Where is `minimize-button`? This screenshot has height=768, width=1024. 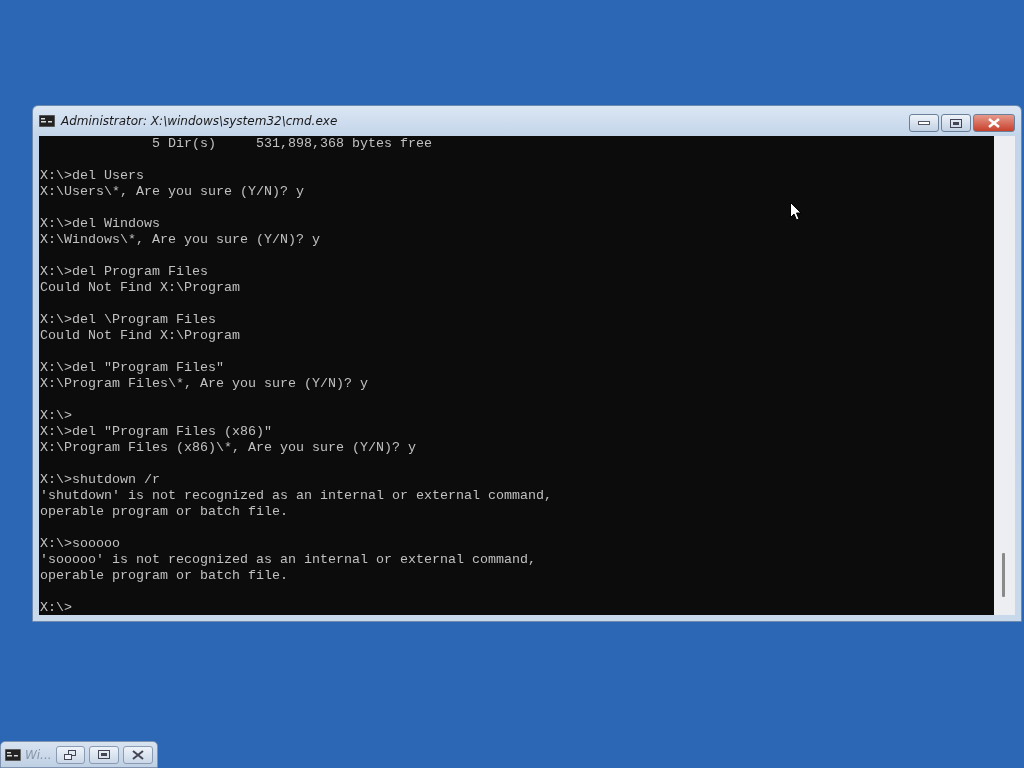 minimize-button is located at coordinates (924, 123).